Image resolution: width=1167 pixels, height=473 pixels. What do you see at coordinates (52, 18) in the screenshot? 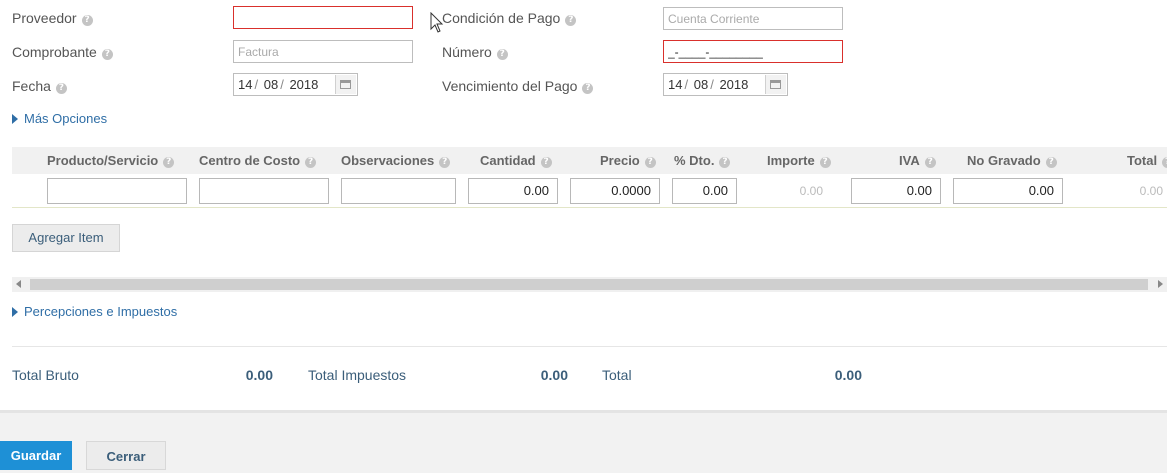
I see `proveedor-label: Proveedor?` at bounding box center [52, 18].